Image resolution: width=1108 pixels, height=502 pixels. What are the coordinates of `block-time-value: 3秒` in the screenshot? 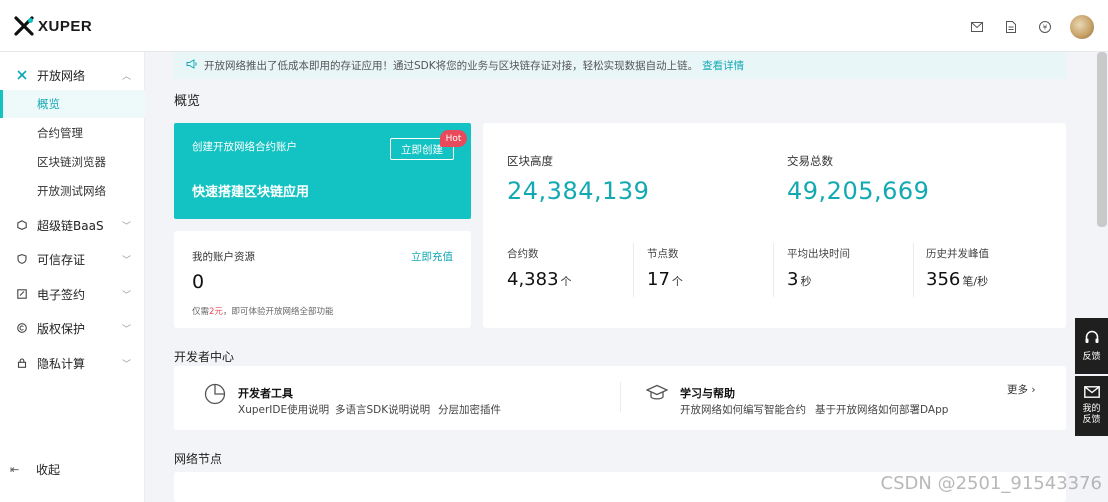 It's located at (799, 279).